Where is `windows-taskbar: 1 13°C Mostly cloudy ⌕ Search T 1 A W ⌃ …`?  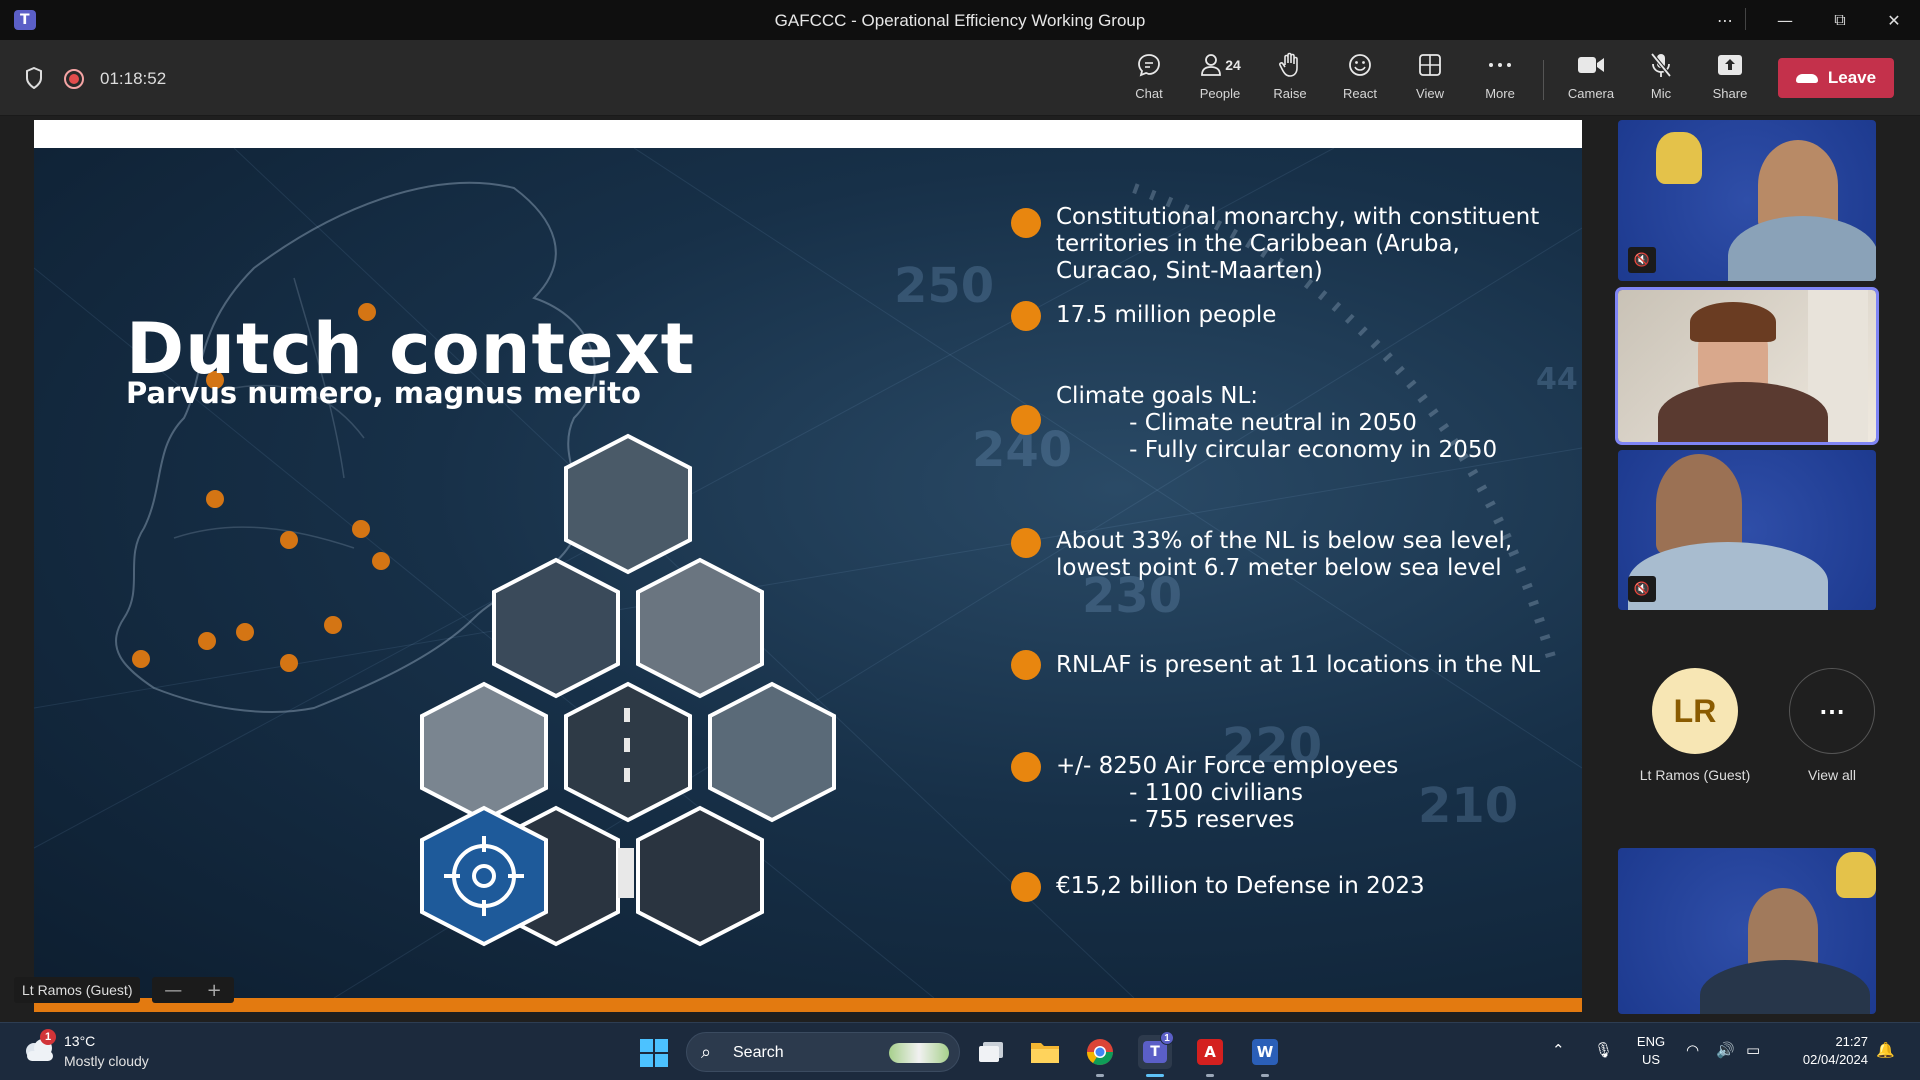 windows-taskbar: 1 13°C Mostly cloudy ⌕ Search T 1 A W ⌃ … is located at coordinates (960, 1051).